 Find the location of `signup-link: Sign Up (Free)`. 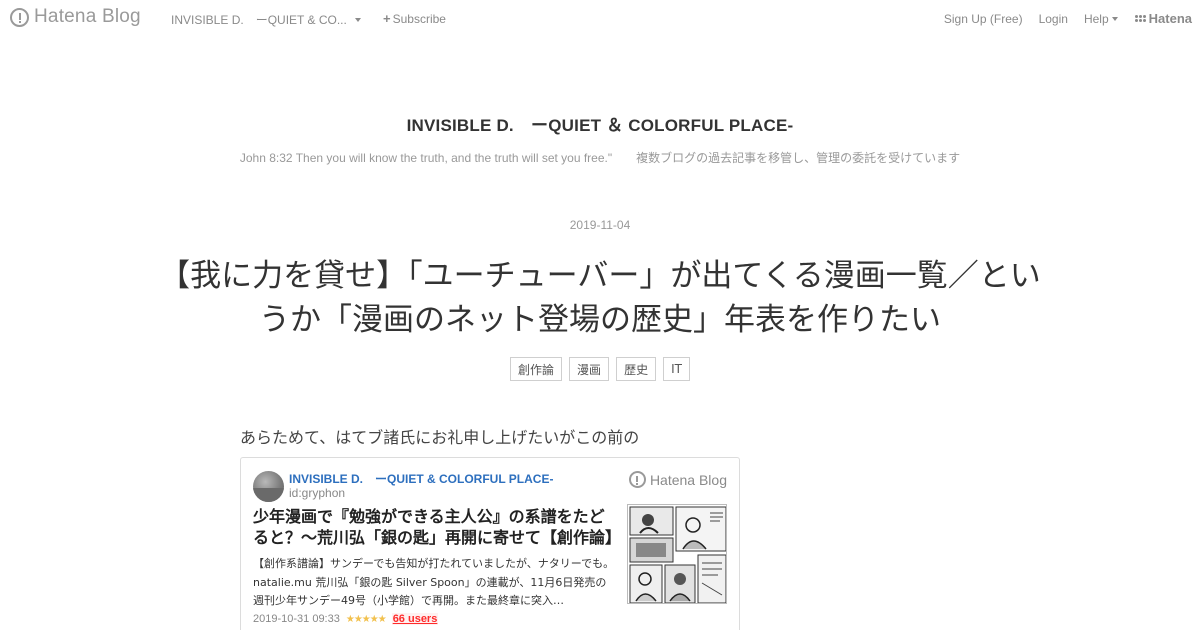

signup-link: Sign Up (Free) is located at coordinates (983, 19).